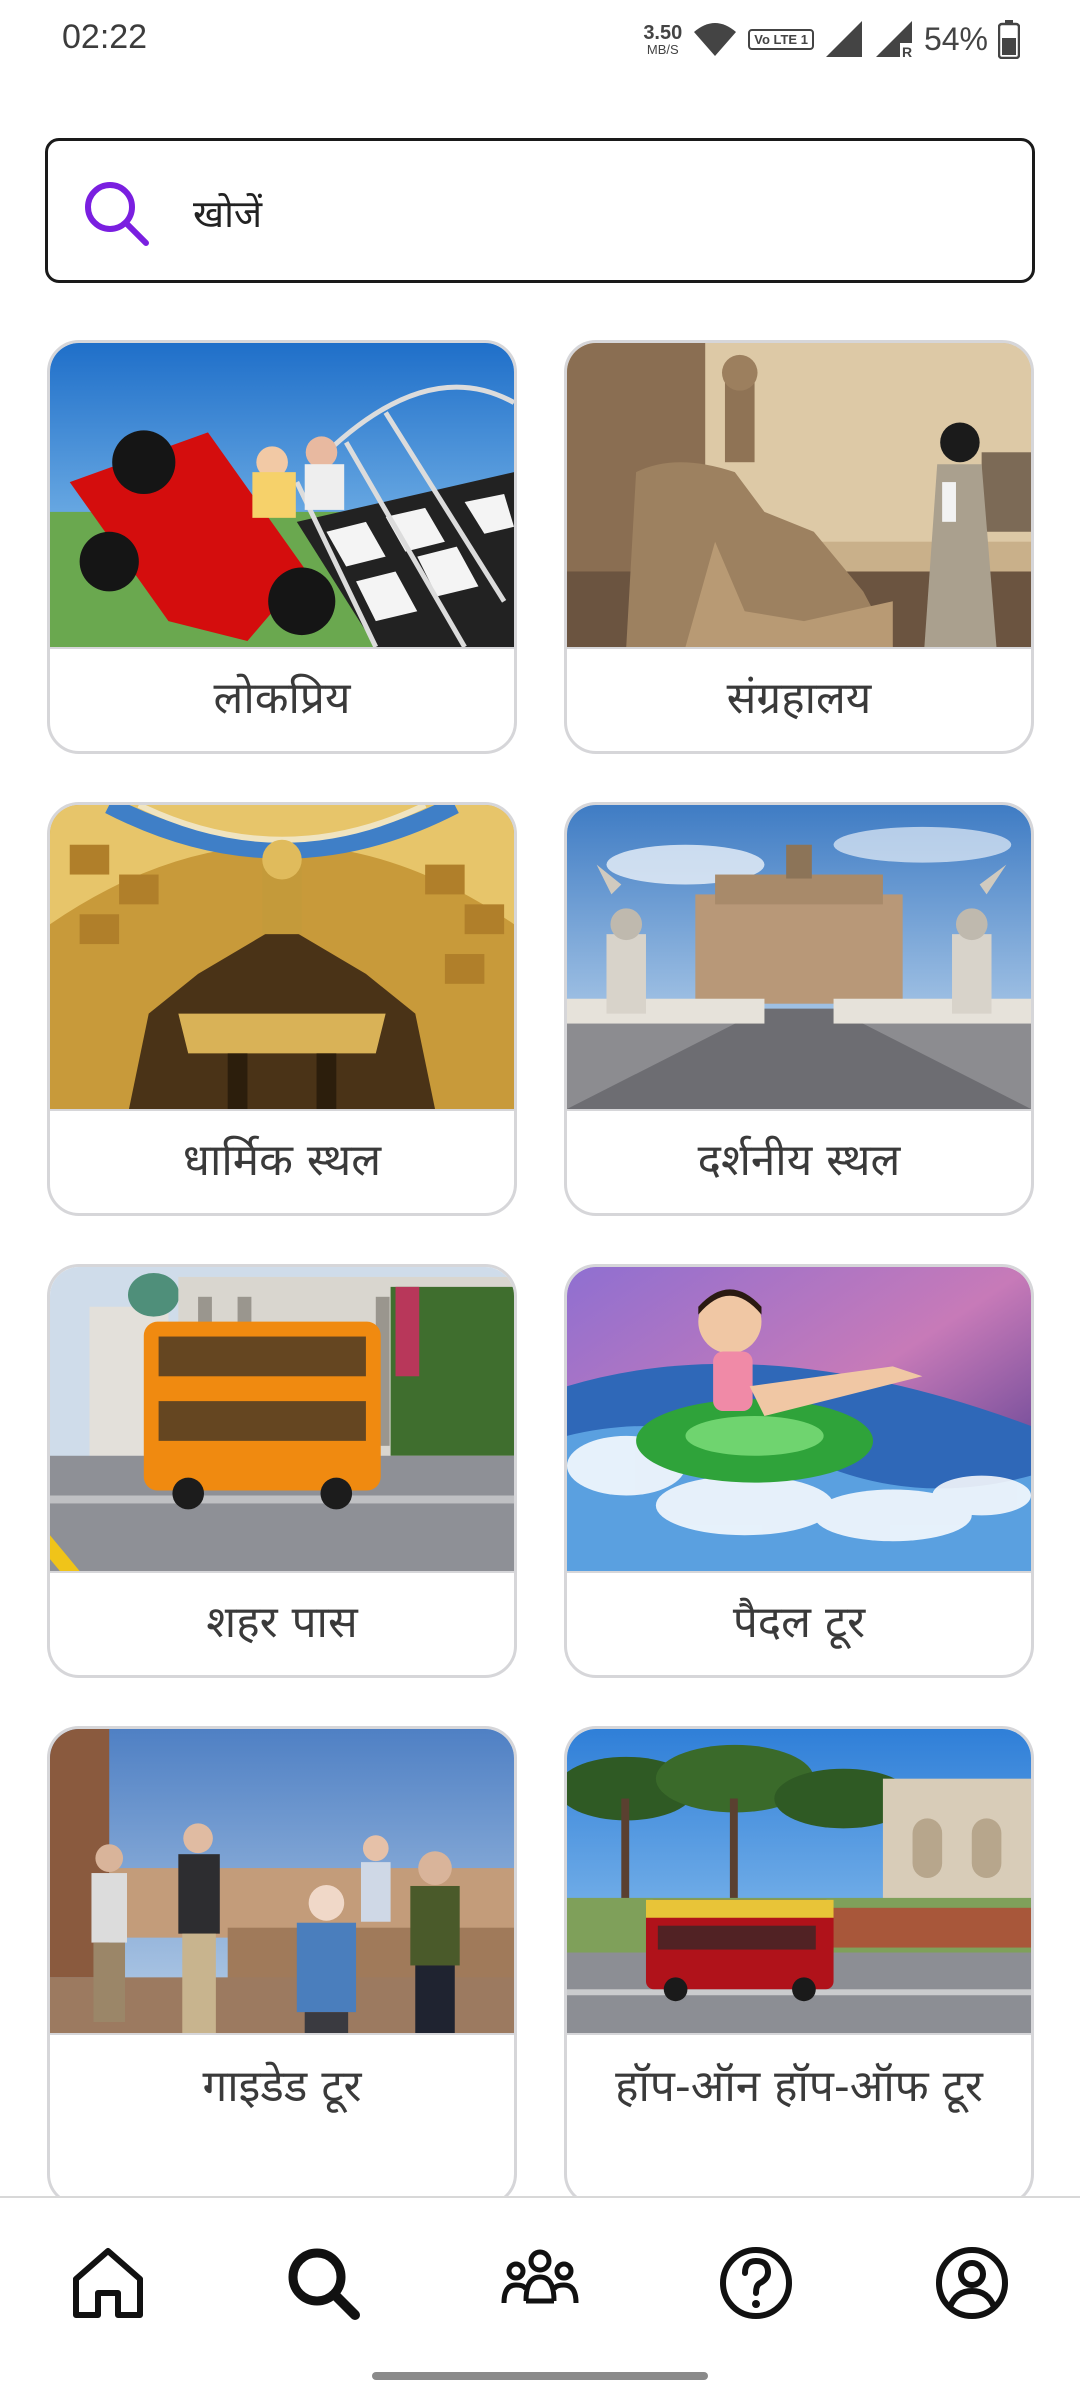  Describe the element at coordinates (662, 49) in the screenshot. I see `network-speed-unit: MB/S` at that location.